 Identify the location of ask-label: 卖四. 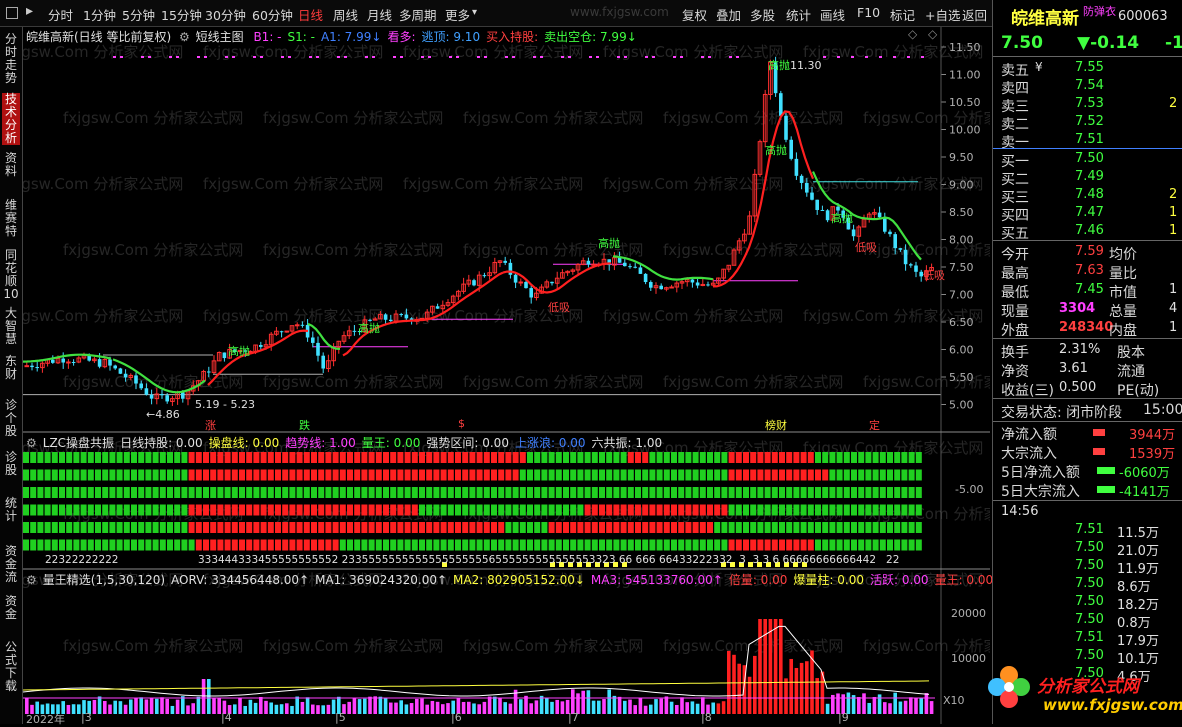
(1015, 89).